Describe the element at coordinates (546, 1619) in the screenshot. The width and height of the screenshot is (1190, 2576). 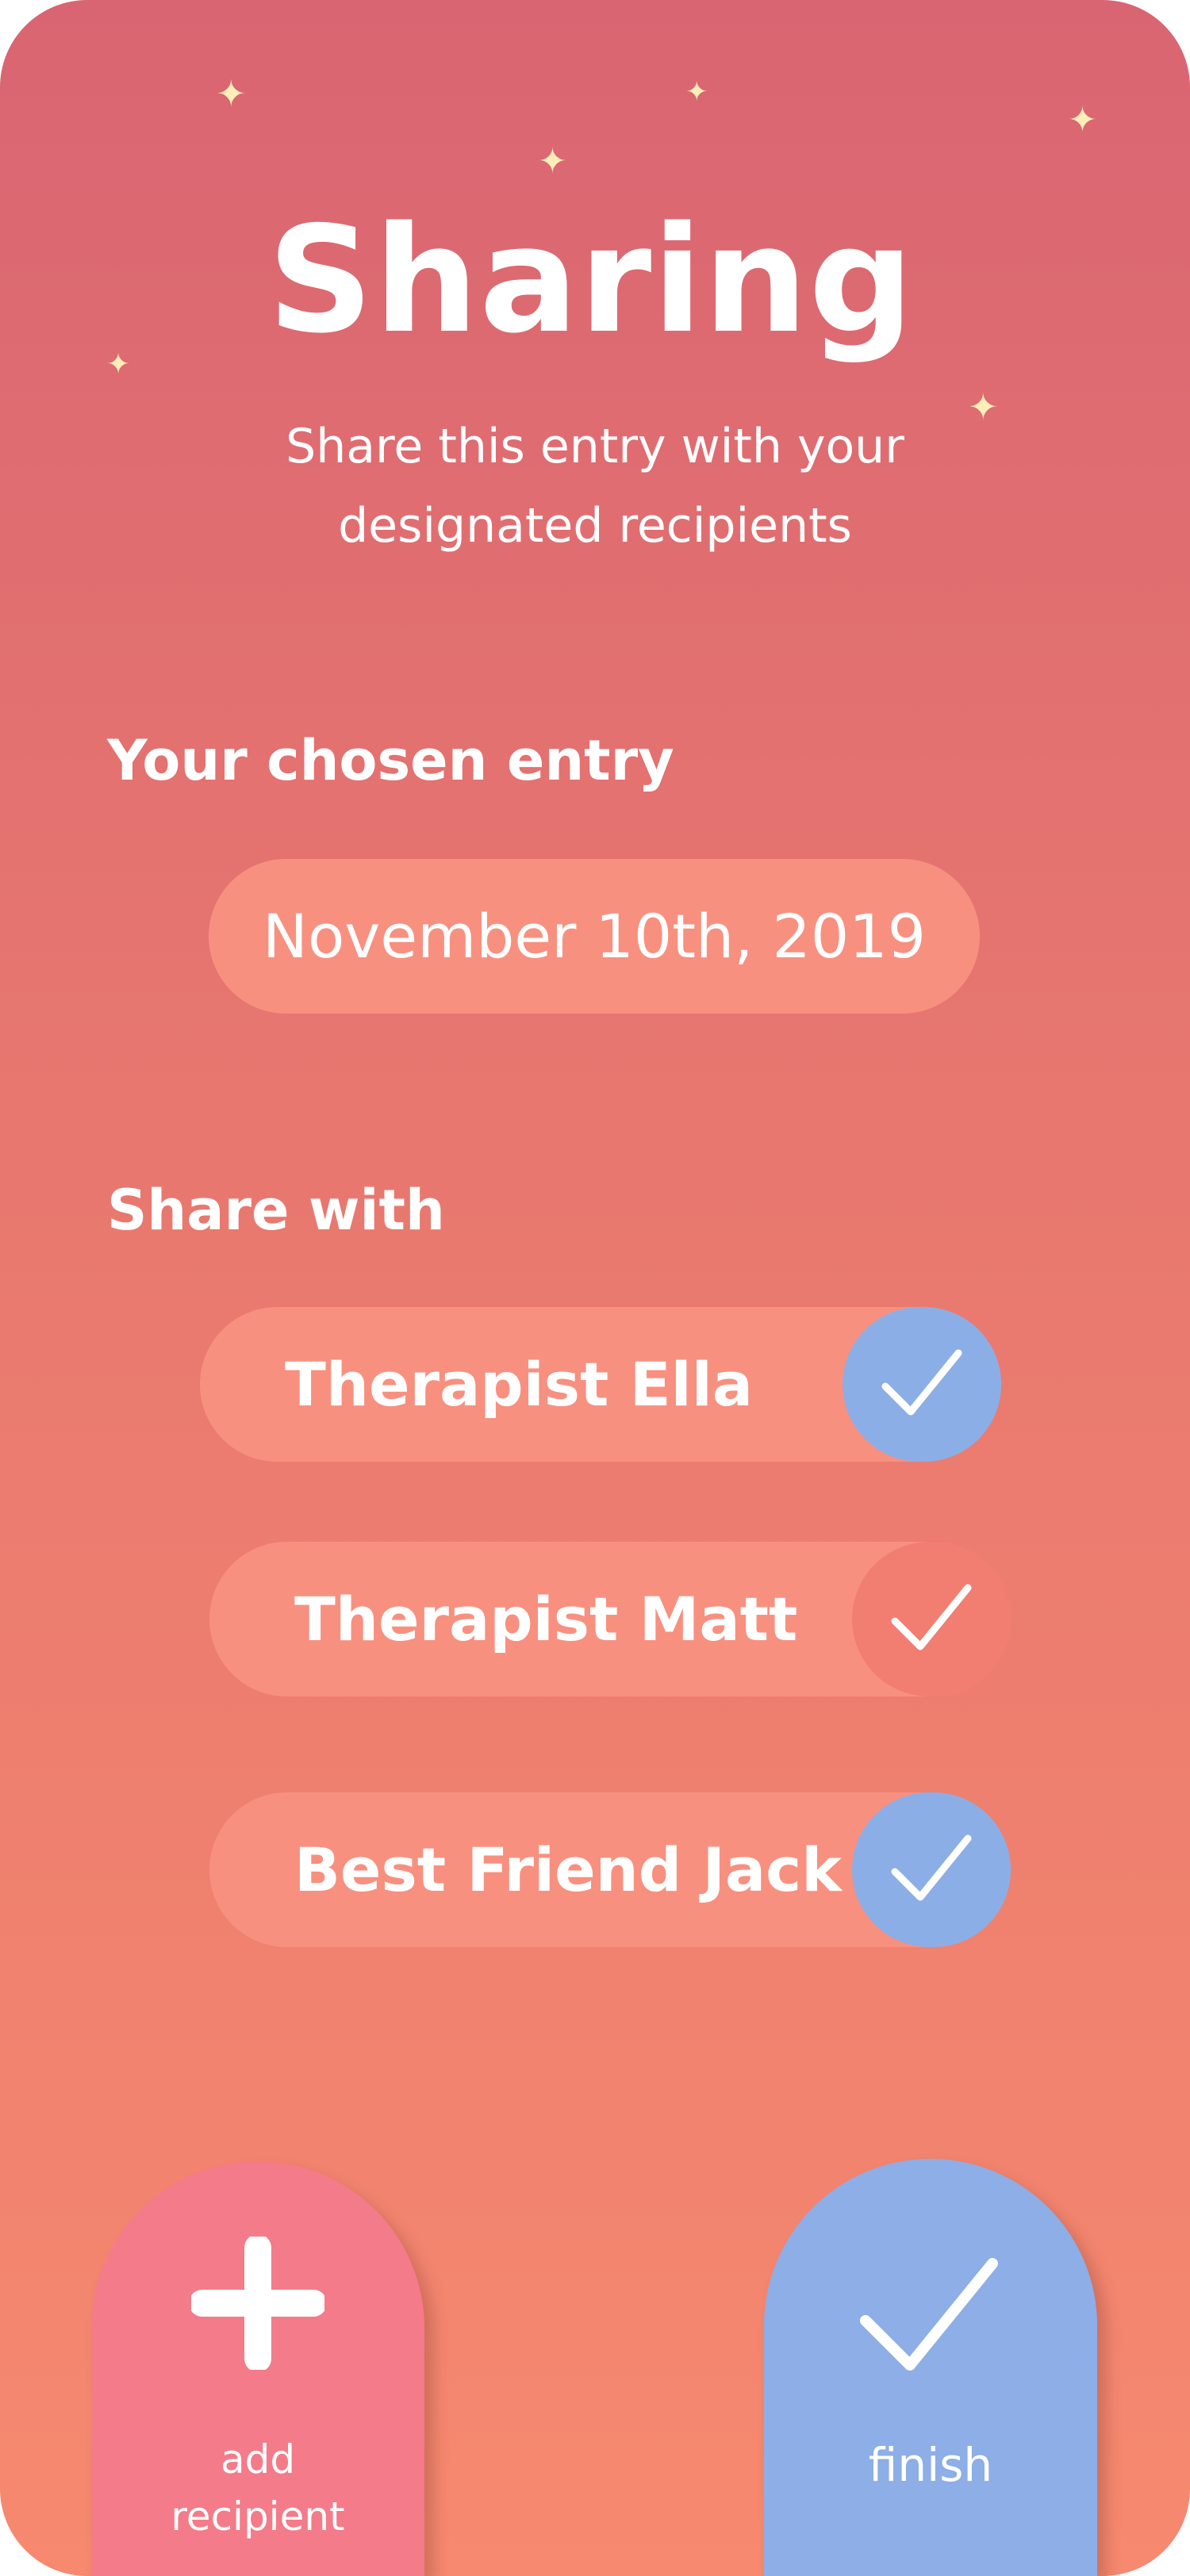
I see `recipient-name: Therapist Matt` at that location.